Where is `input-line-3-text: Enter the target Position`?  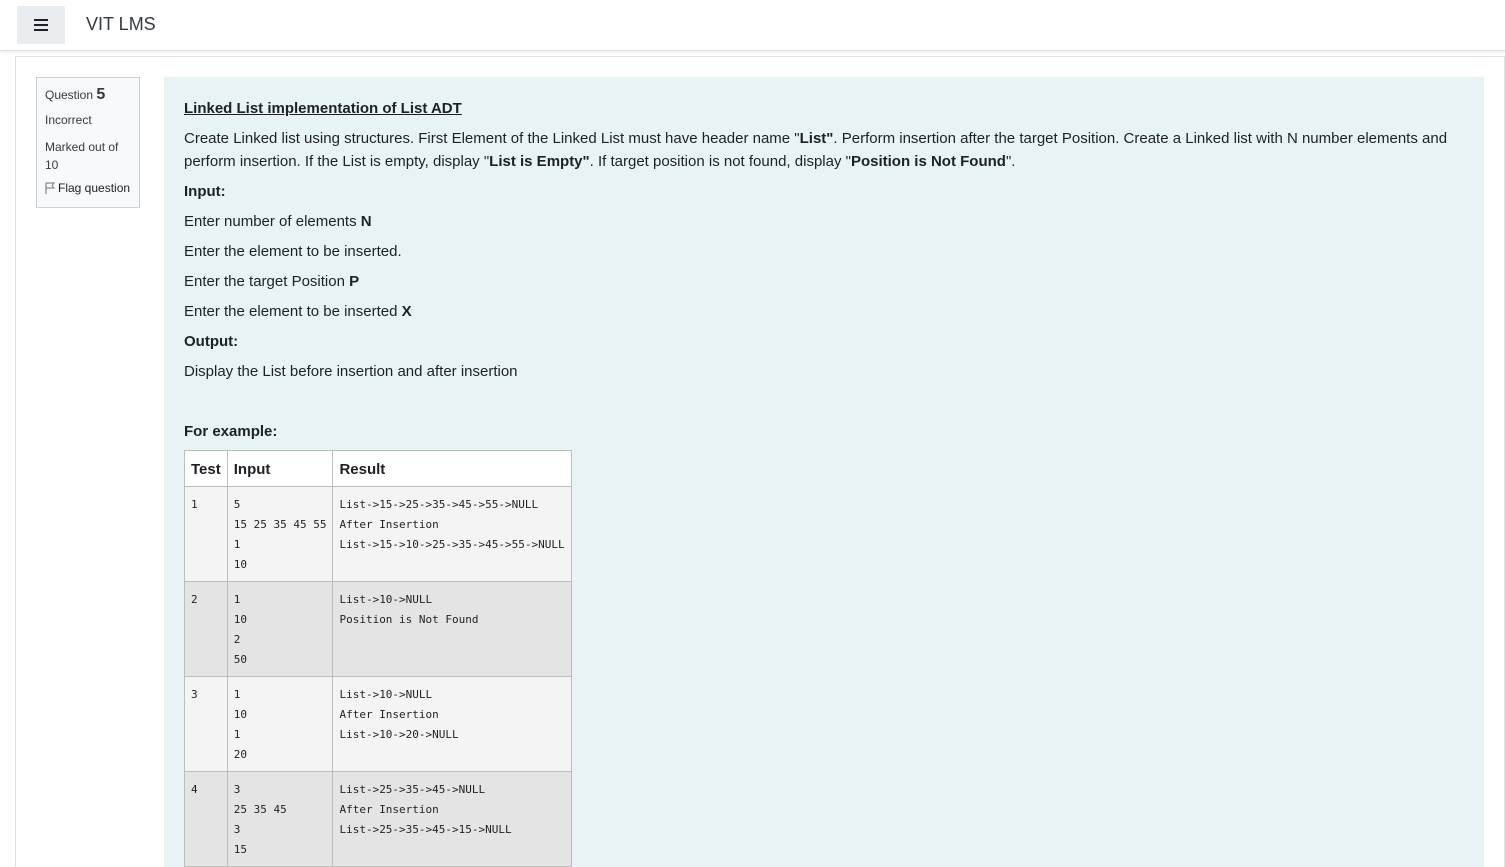 input-line-3-text: Enter the target Position is located at coordinates (267, 281).